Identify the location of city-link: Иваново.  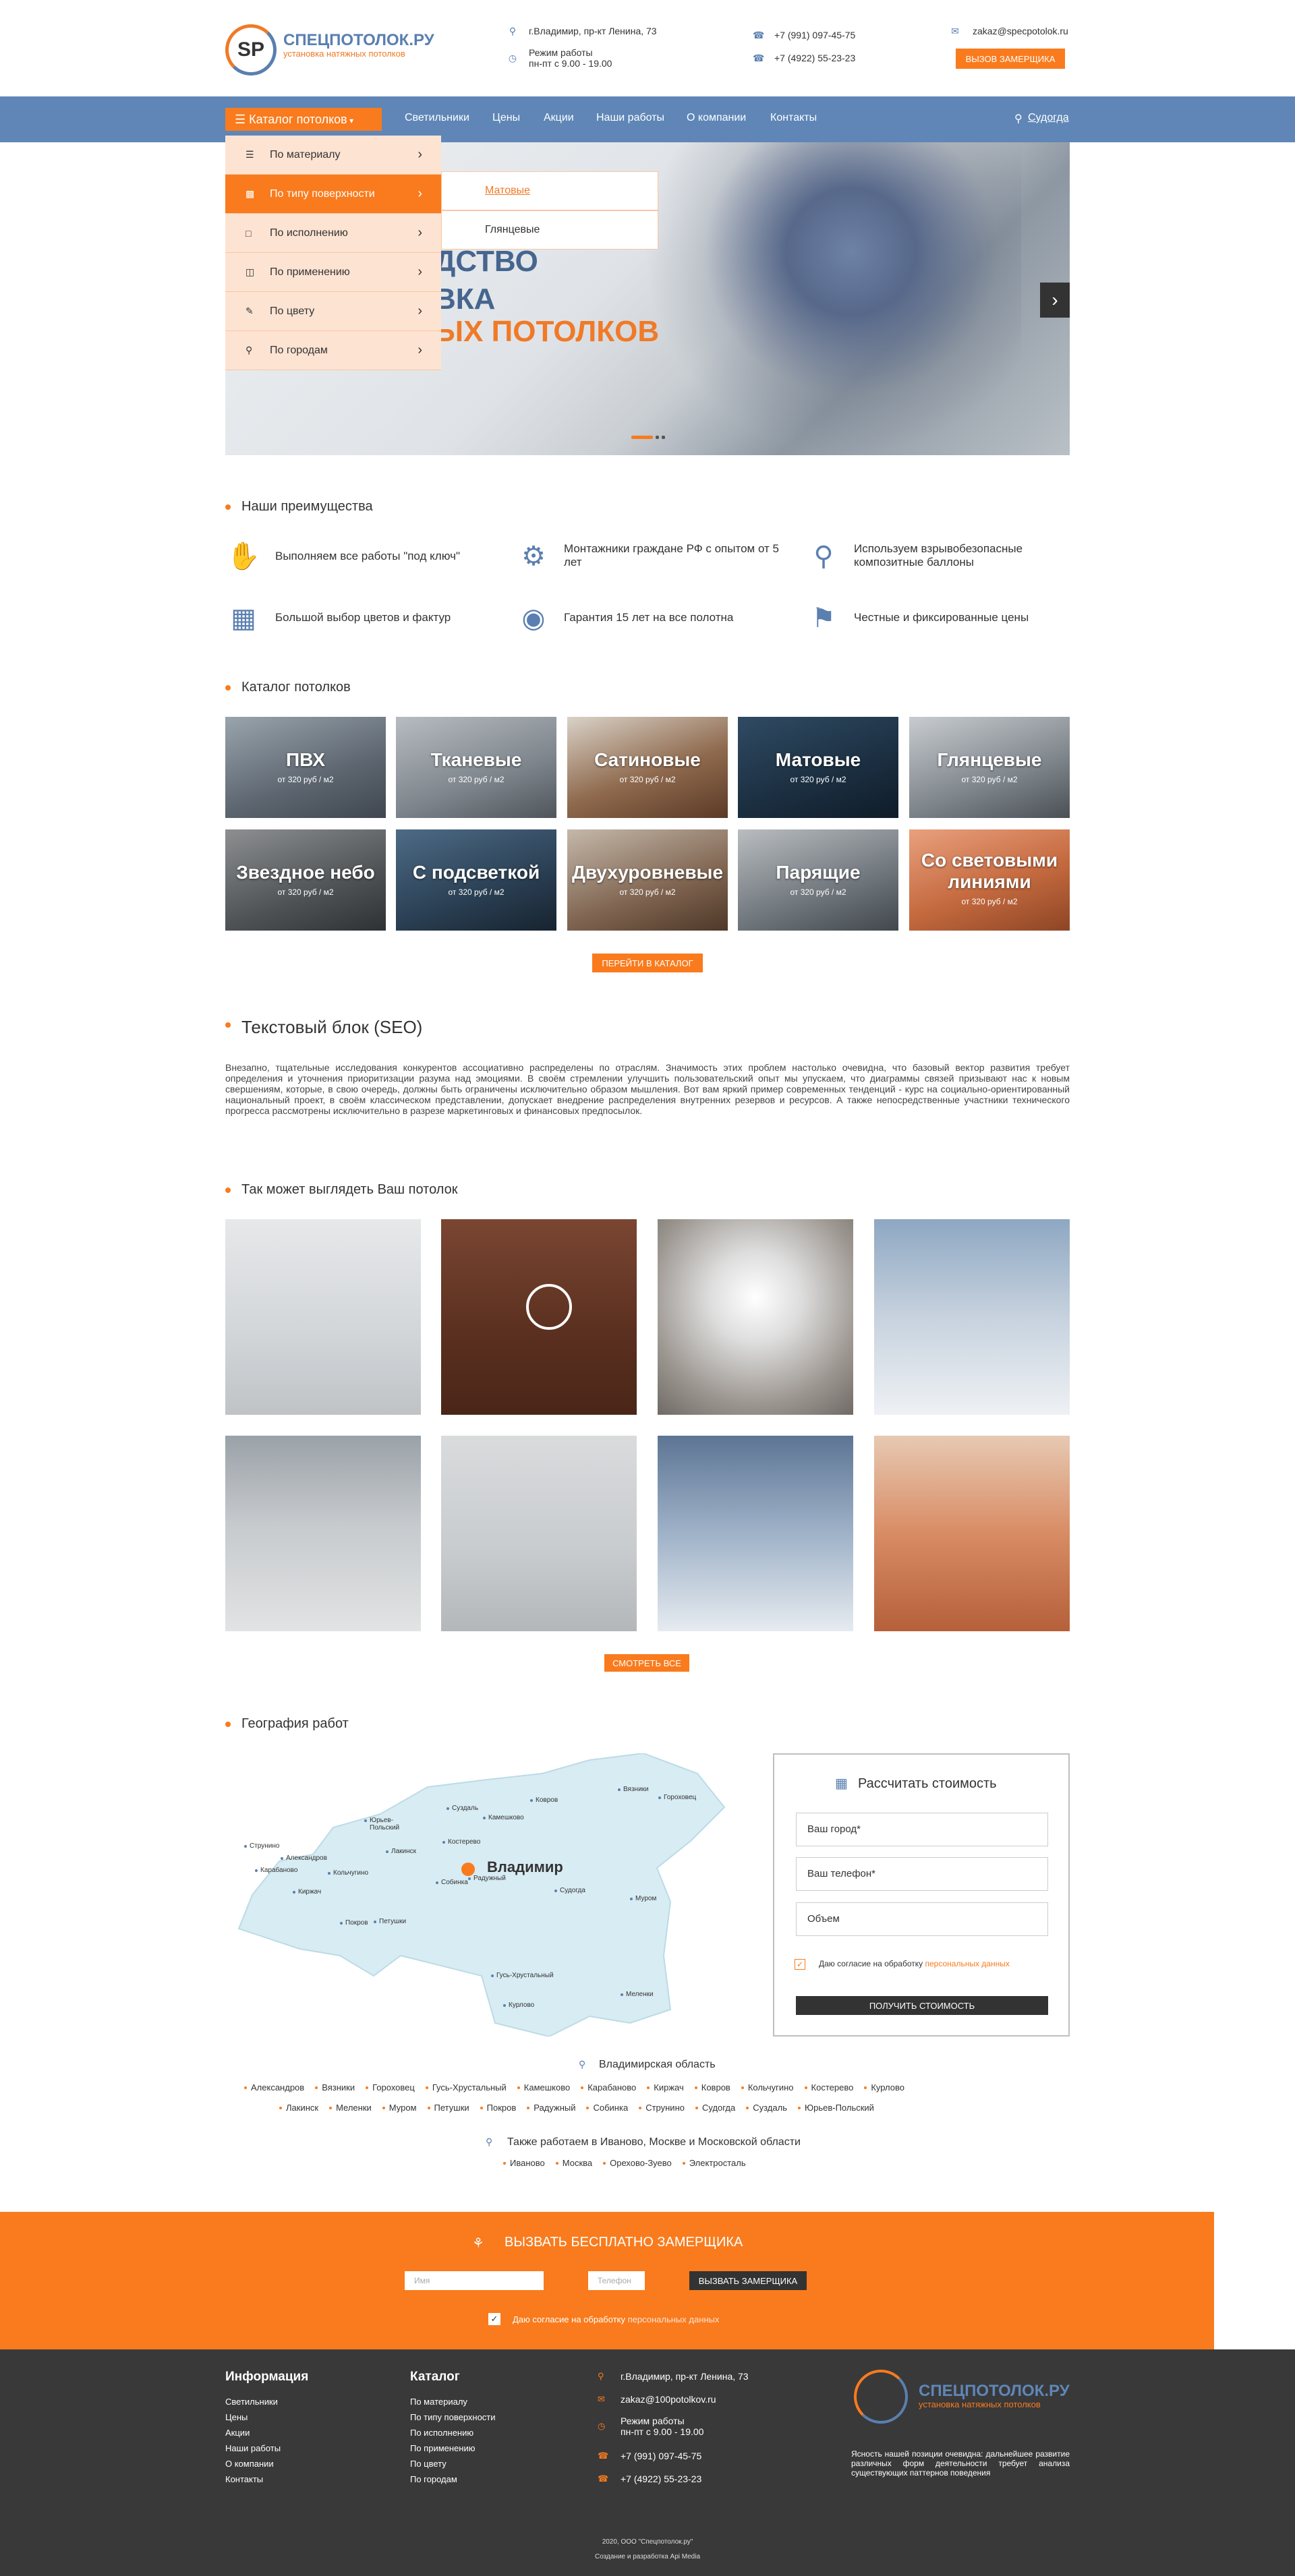
(527, 2163).